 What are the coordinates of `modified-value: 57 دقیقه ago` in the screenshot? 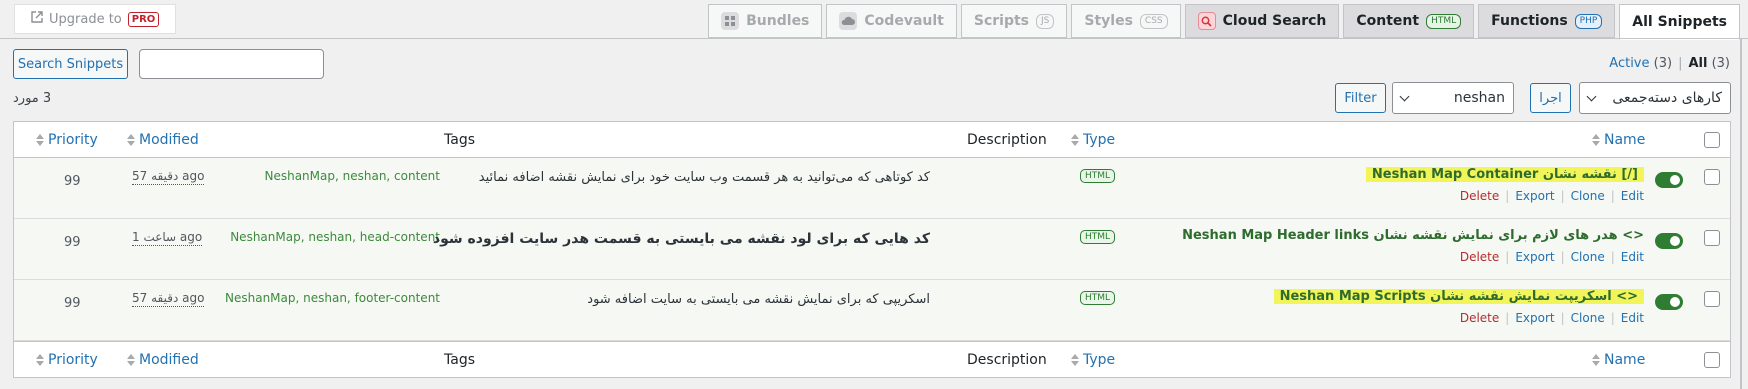 It's located at (168, 177).